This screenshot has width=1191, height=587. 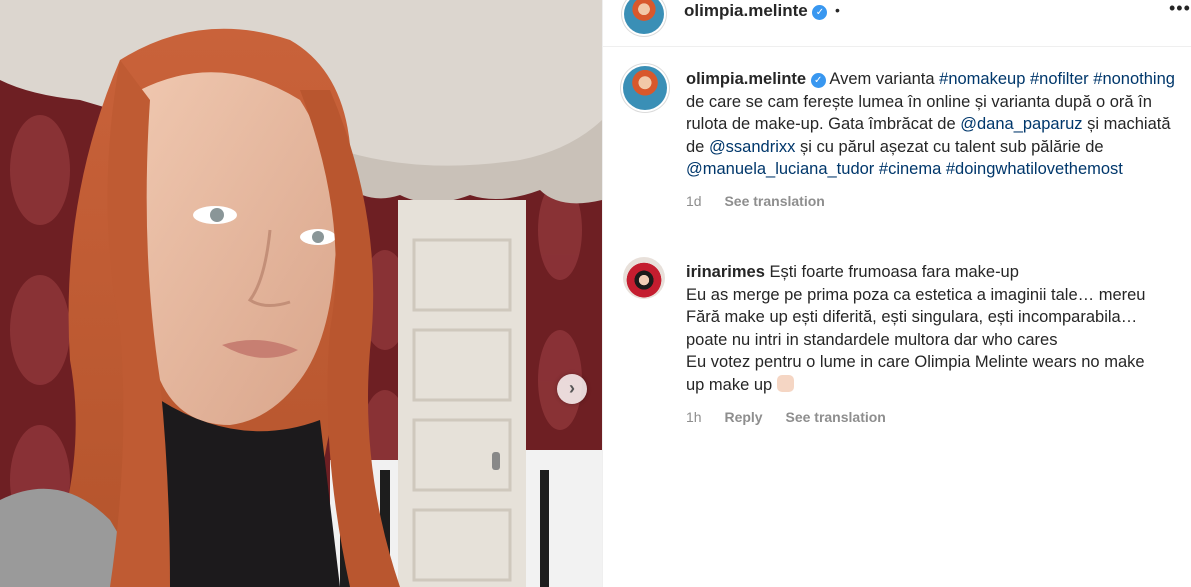 What do you see at coordinates (1180, 9) in the screenshot?
I see `more-options-icon: •••` at bounding box center [1180, 9].